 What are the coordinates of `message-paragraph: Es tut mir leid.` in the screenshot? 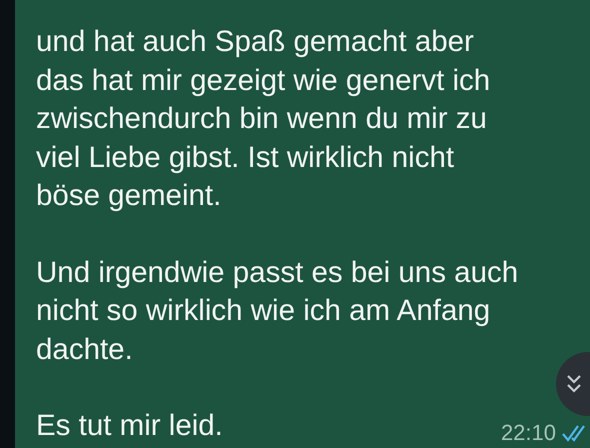 It's located at (129, 426).